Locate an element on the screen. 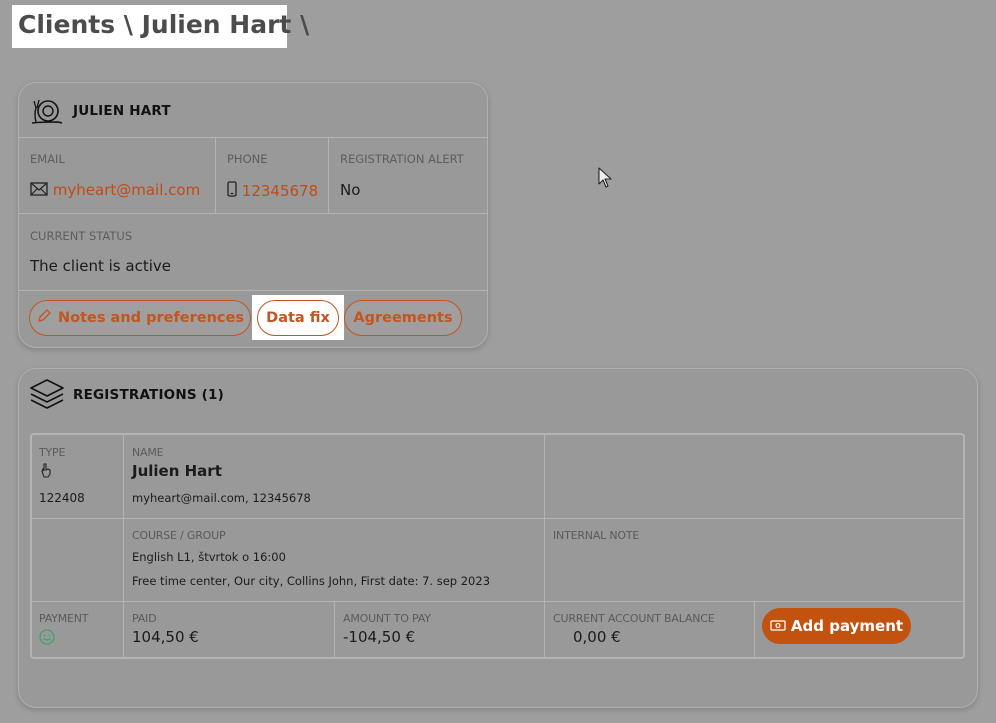  client-card-header: JULIEN HART is located at coordinates (100, 111).